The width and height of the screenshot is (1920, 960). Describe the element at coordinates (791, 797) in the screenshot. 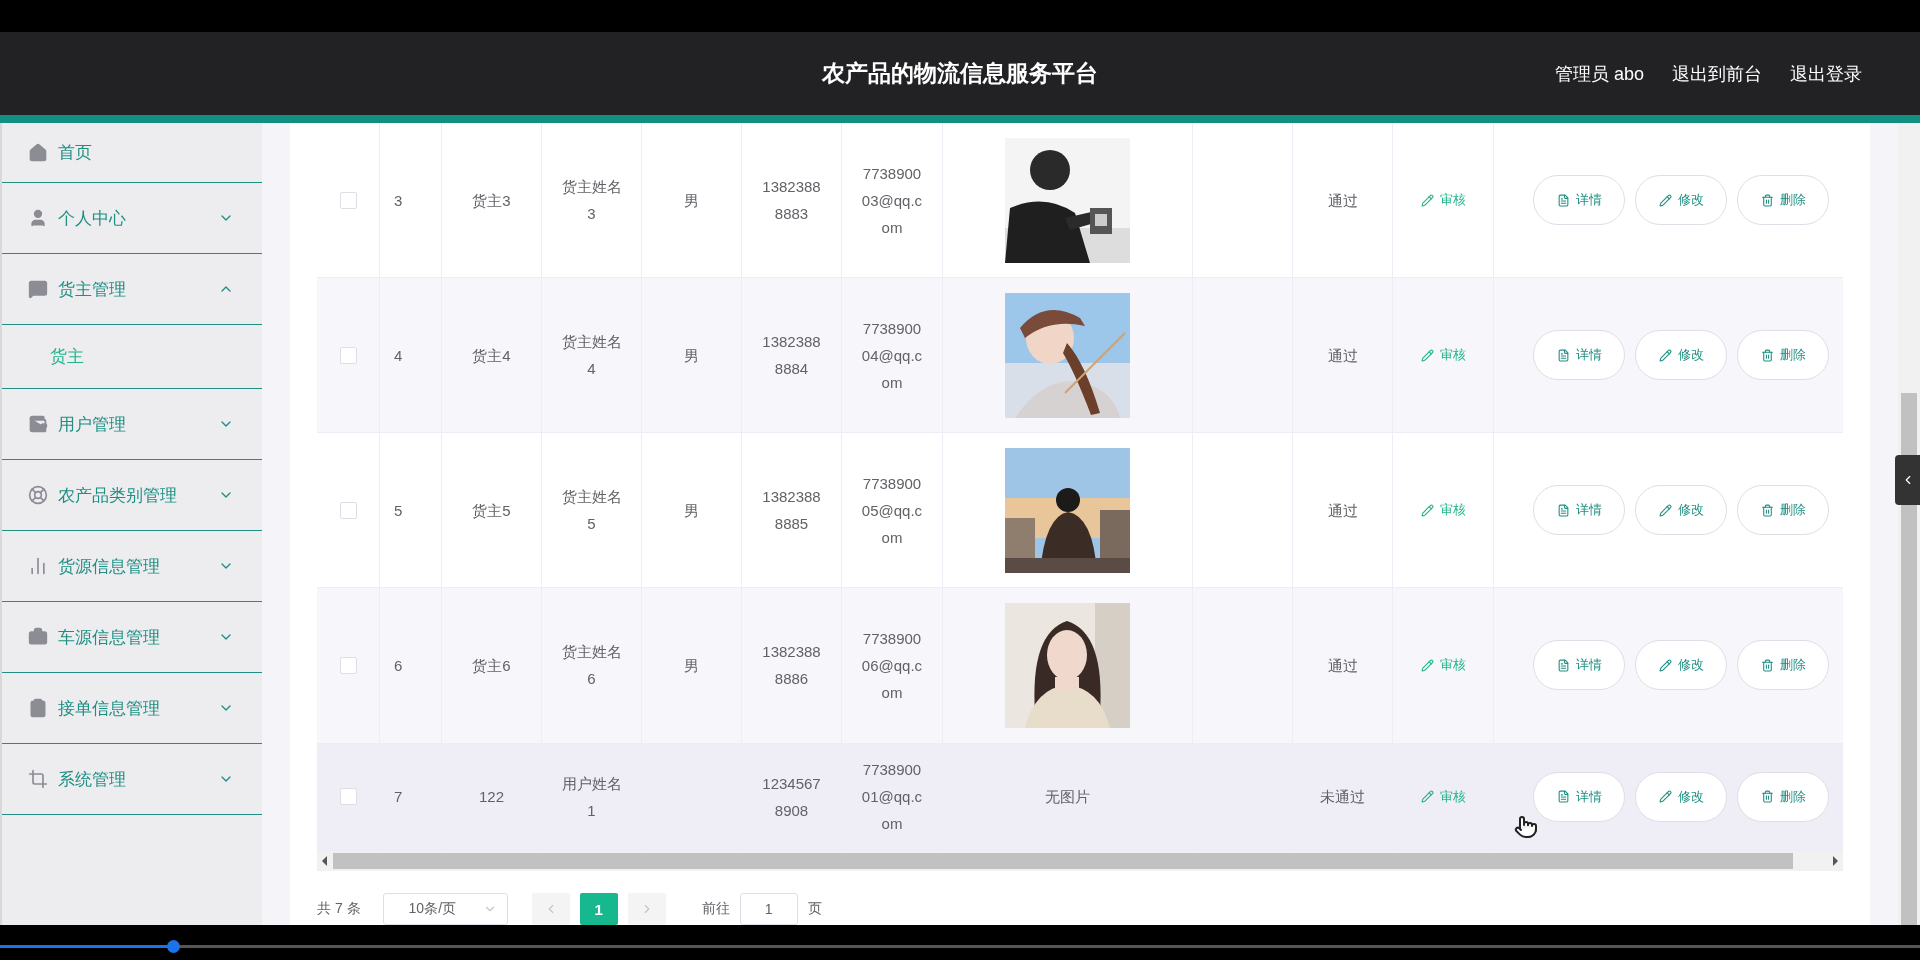

I see `table-cell-text: 12345678908` at that location.